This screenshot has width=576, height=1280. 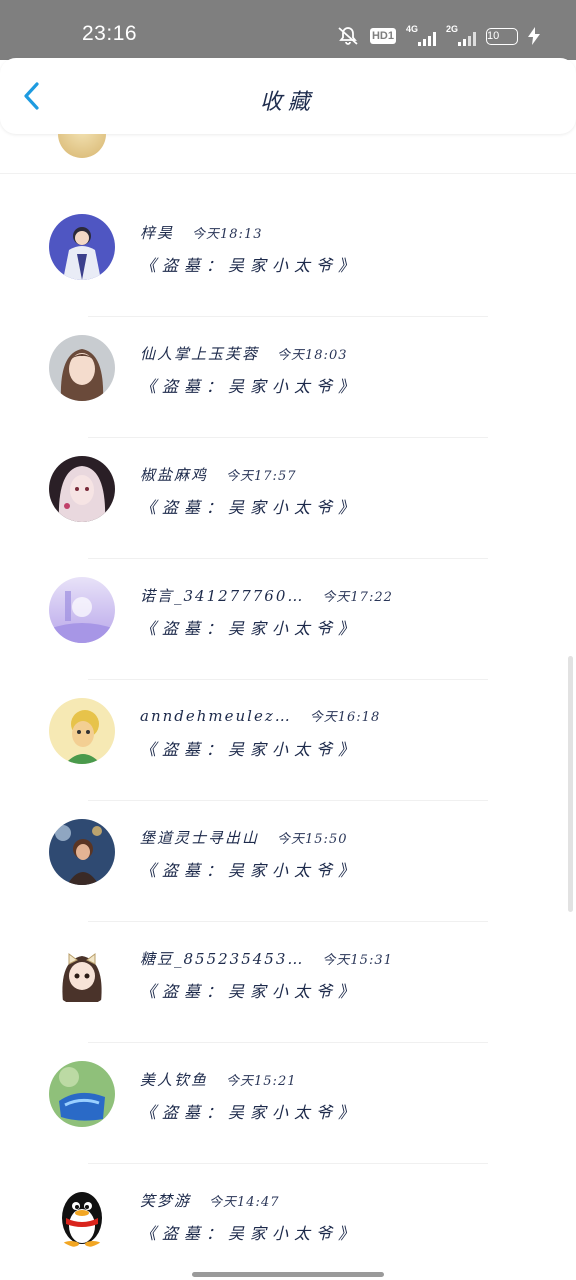 I want to click on list-item: 堡道灵士寻出山 今天15:50 《盗墓：吴家小太爷》, so click(x=288, y=861).